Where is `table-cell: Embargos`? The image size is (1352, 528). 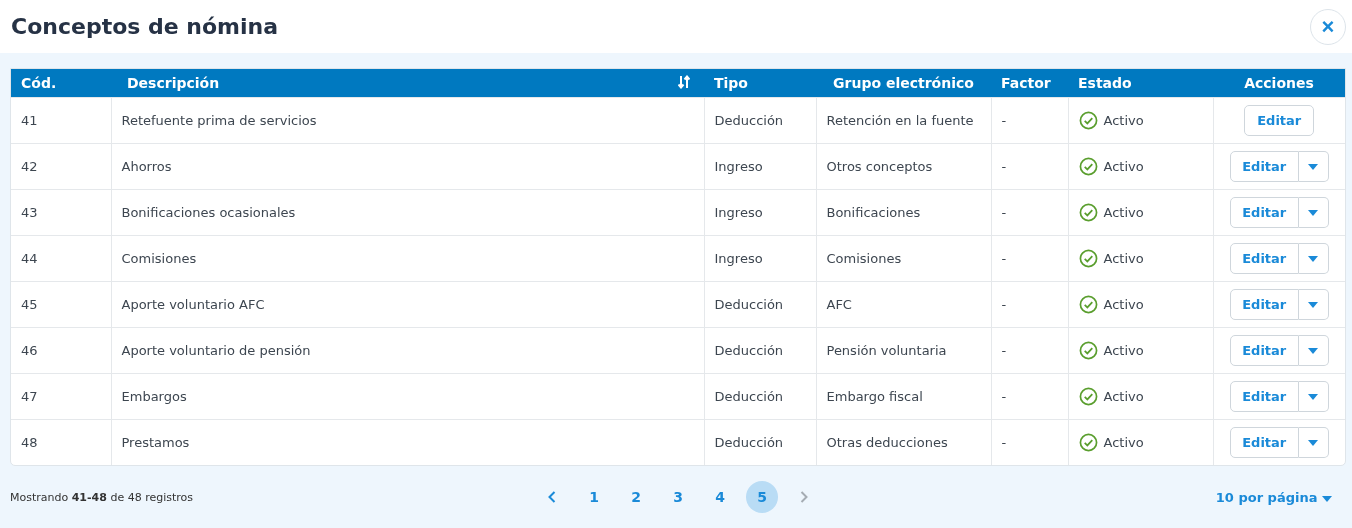 table-cell: Embargos is located at coordinates (407, 396).